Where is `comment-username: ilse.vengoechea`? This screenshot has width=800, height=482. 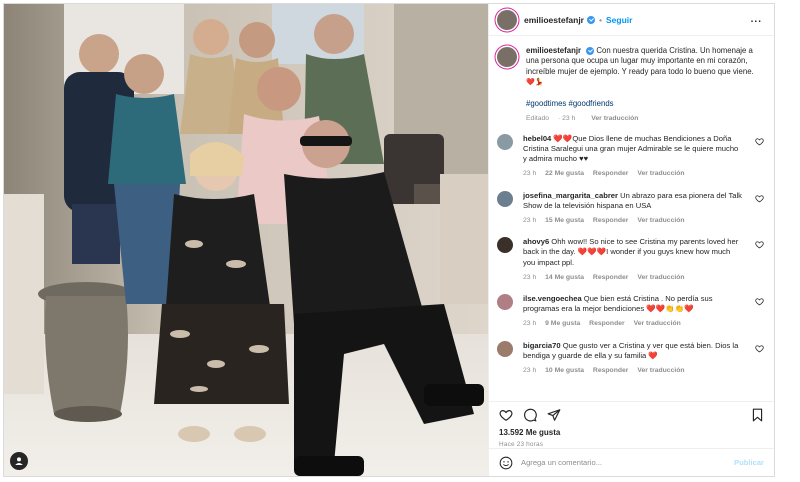
comment-username: ilse.vengoechea is located at coordinates (552, 298).